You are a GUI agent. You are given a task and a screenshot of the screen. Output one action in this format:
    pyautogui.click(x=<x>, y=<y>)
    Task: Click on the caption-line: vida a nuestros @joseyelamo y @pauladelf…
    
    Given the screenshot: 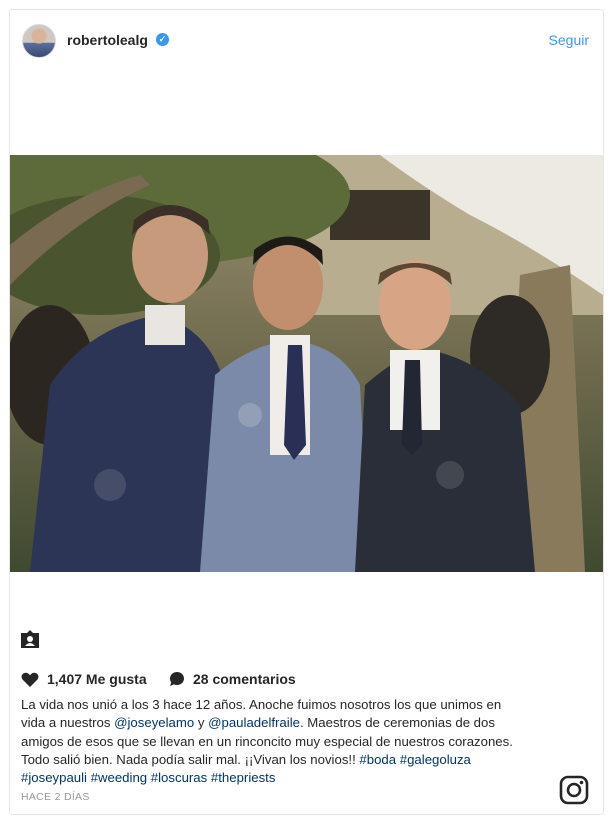 What is the action you would take?
    pyautogui.click(x=301, y=723)
    